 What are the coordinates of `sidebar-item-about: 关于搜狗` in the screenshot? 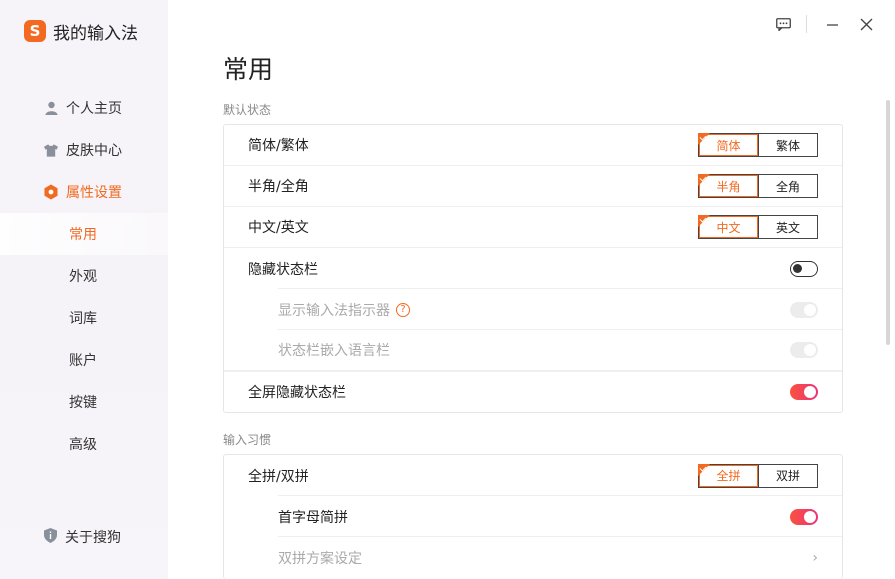 It's located at (82, 537).